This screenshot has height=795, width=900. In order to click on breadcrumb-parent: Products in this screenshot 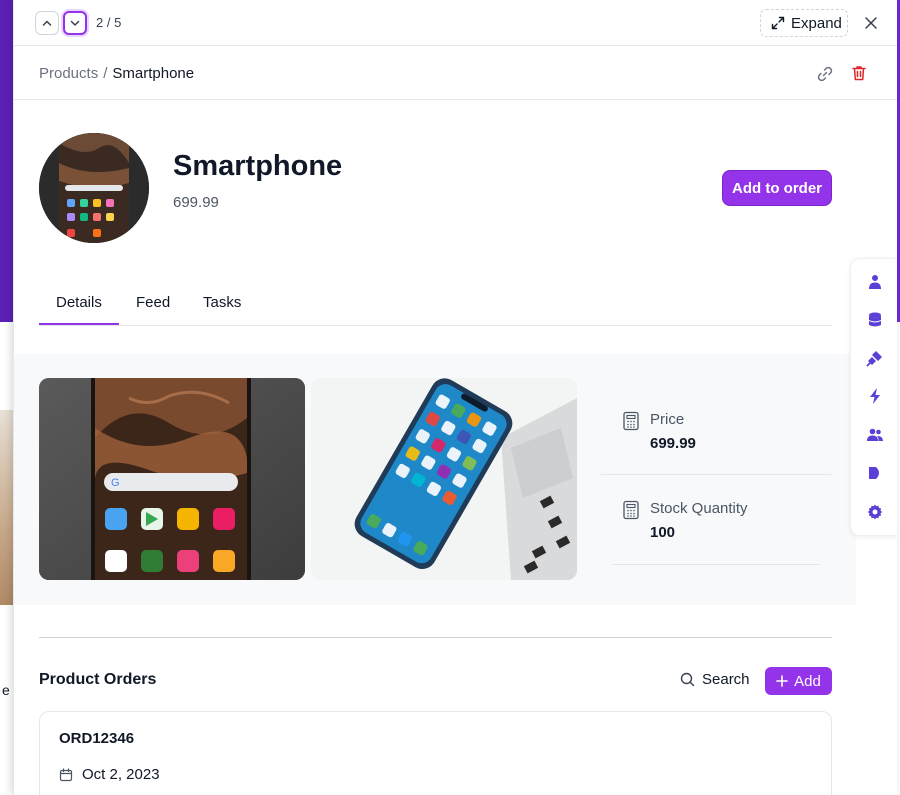, I will do `click(68, 73)`.